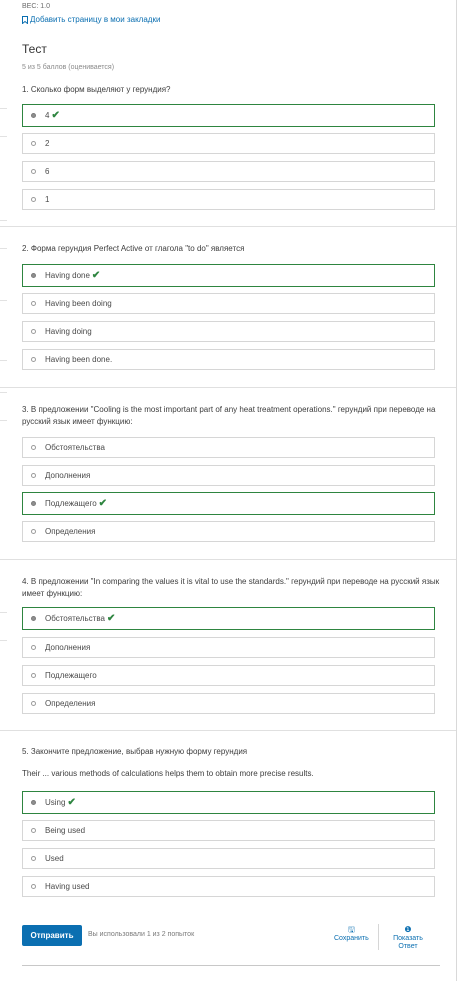 This screenshot has height=981, width=470. Describe the element at coordinates (228, 886) in the screenshot. I see `answer-option: Having used` at that location.